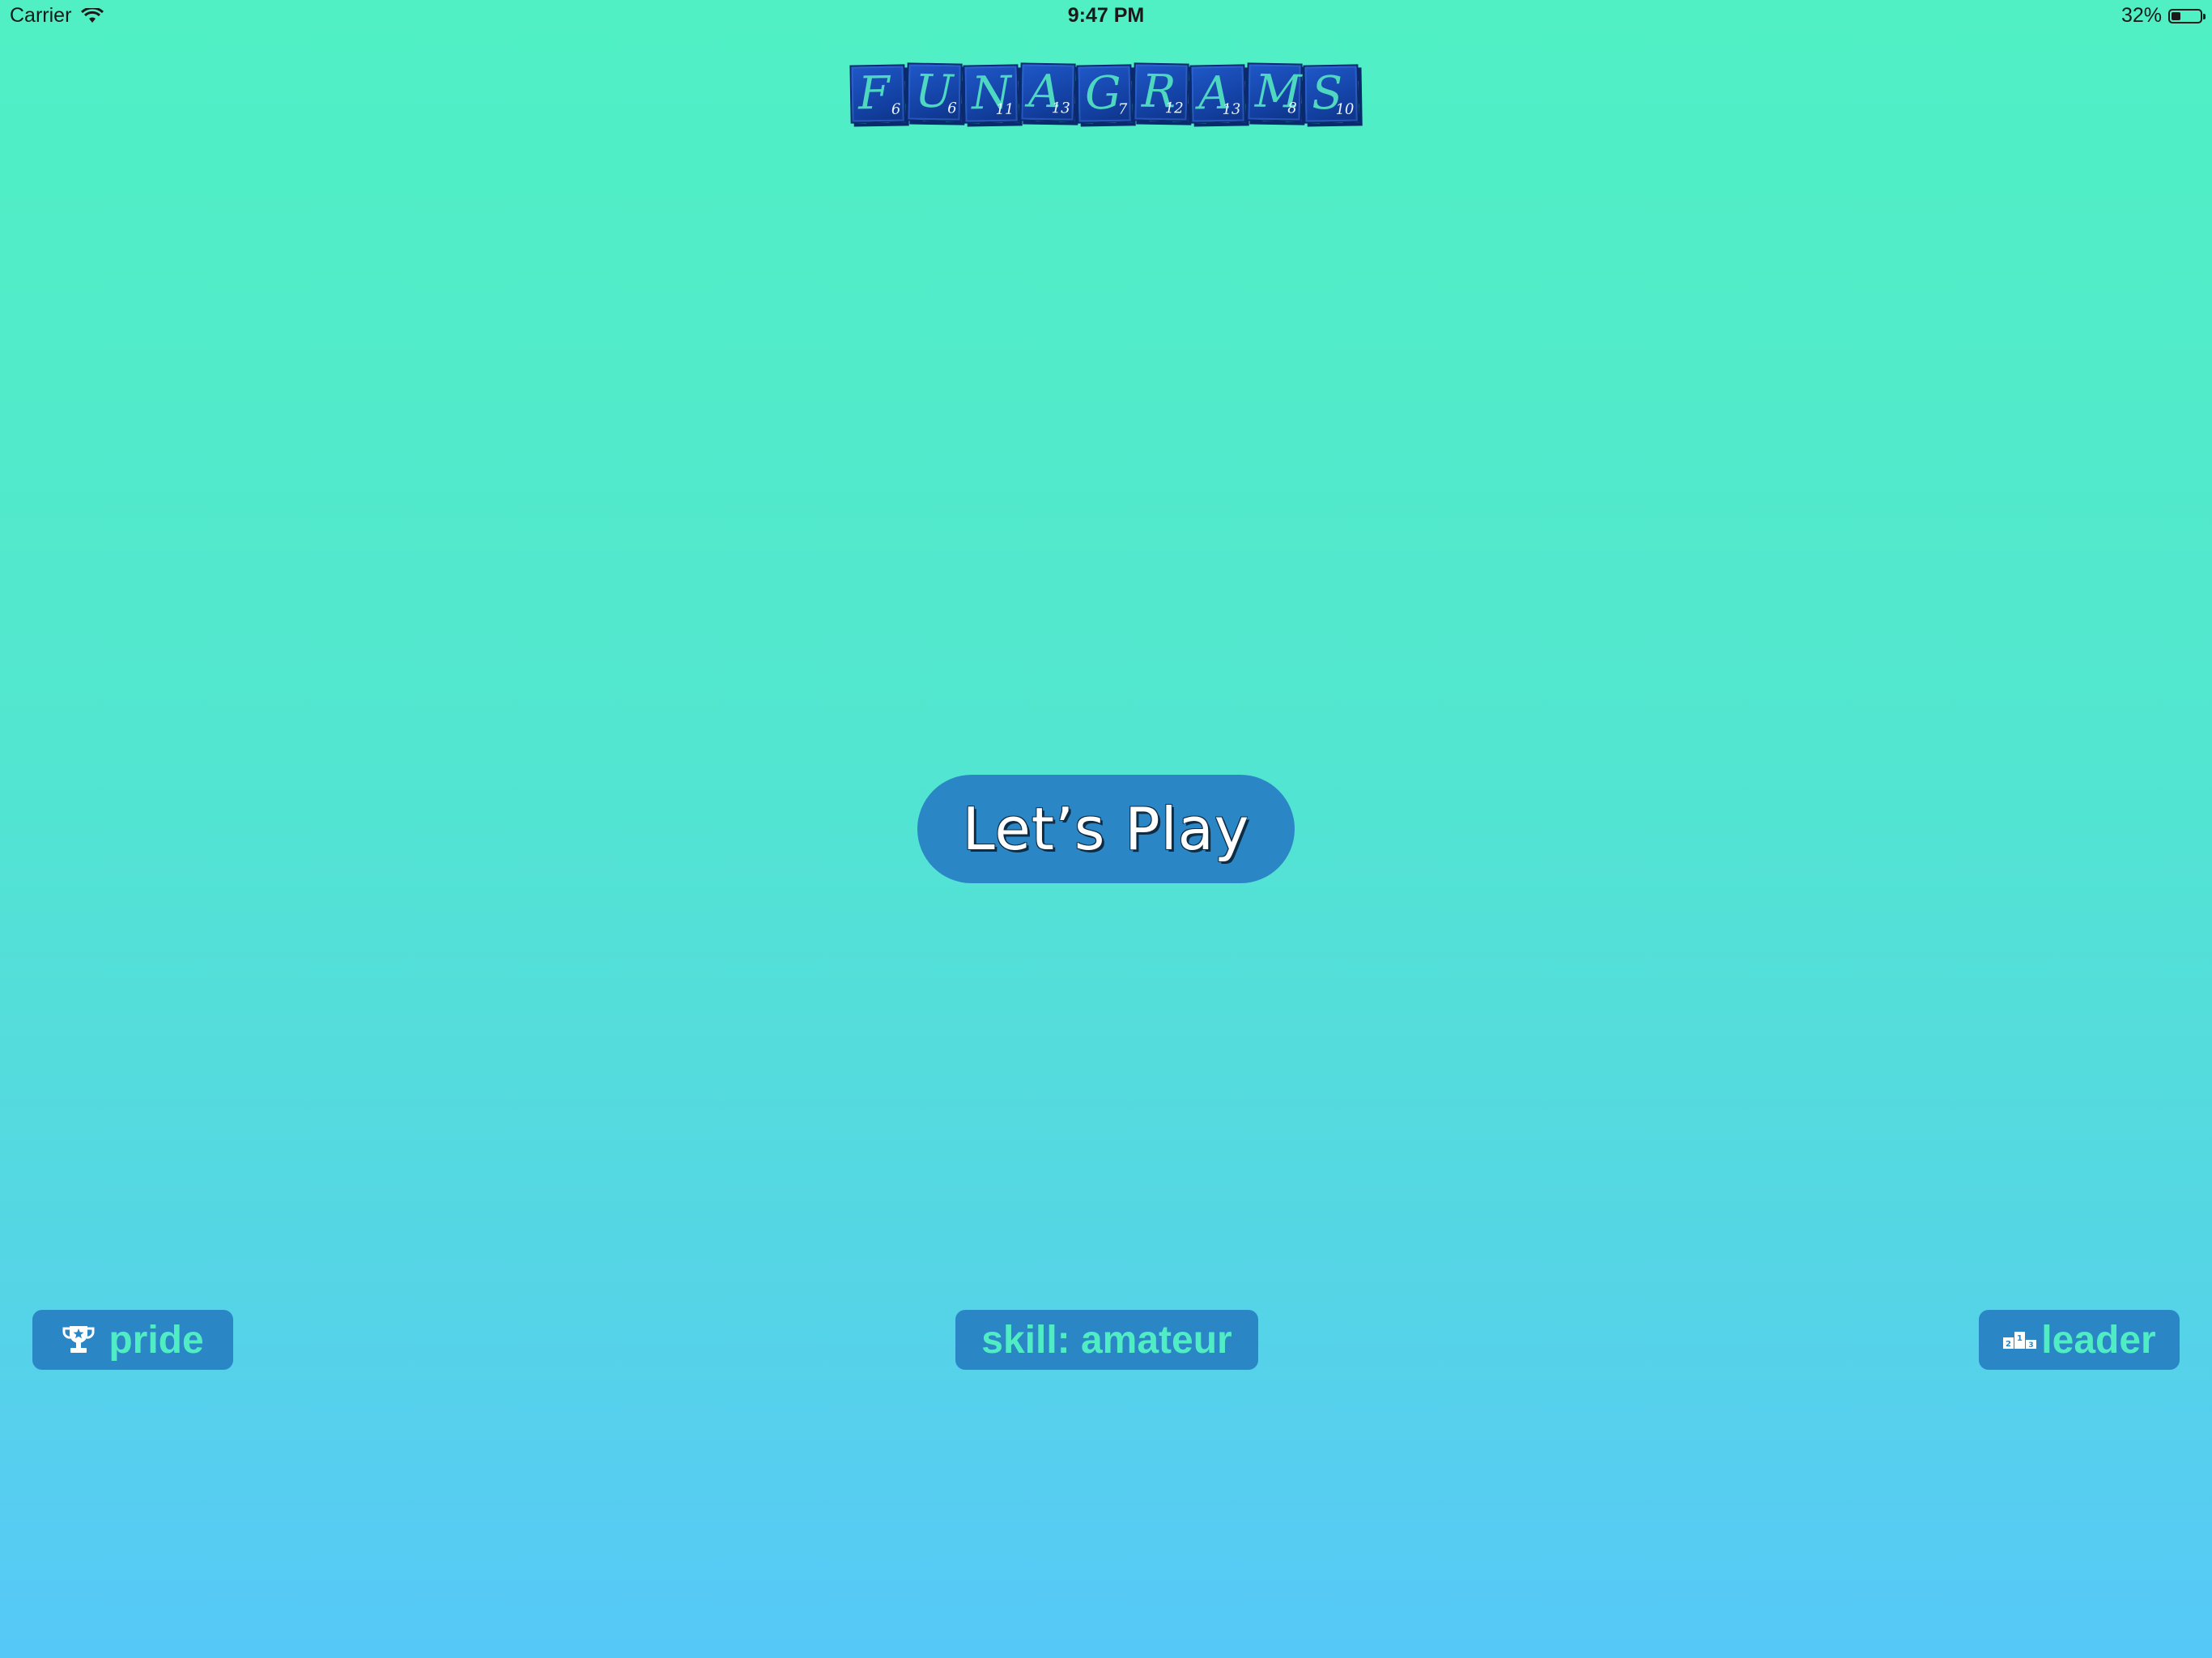  What do you see at coordinates (2176, 15) in the screenshot?
I see `battery-level-fill` at bounding box center [2176, 15].